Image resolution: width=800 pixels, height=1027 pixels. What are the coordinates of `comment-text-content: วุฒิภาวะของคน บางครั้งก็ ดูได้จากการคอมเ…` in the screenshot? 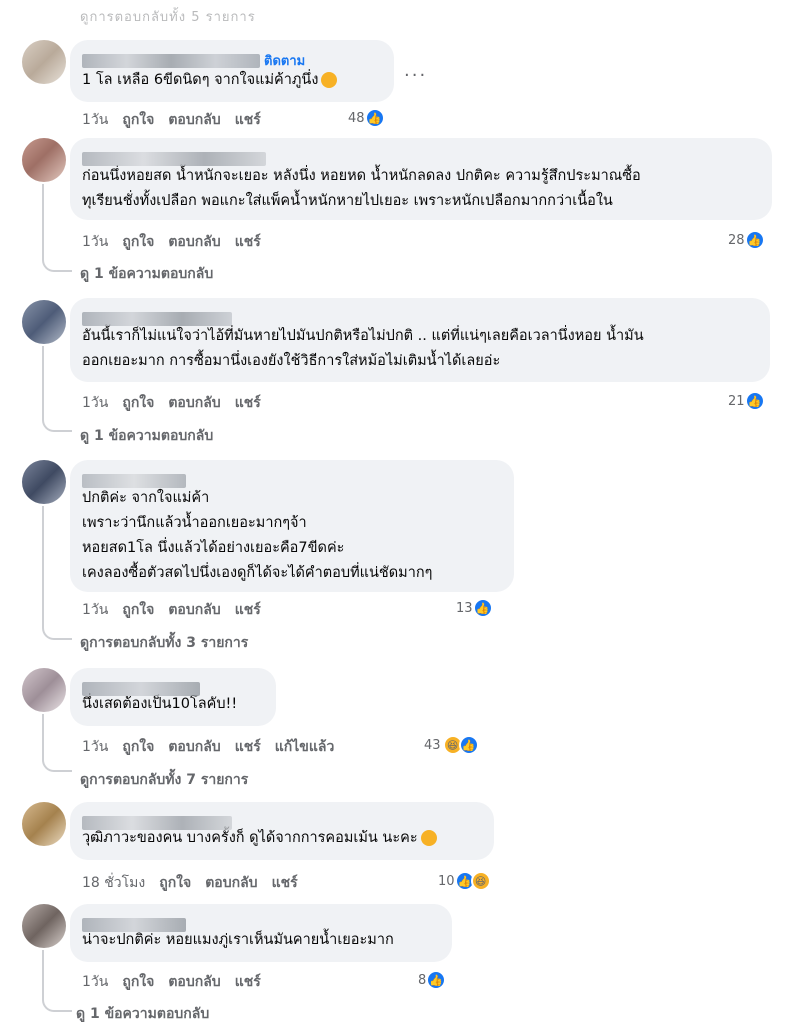 It's located at (250, 838).